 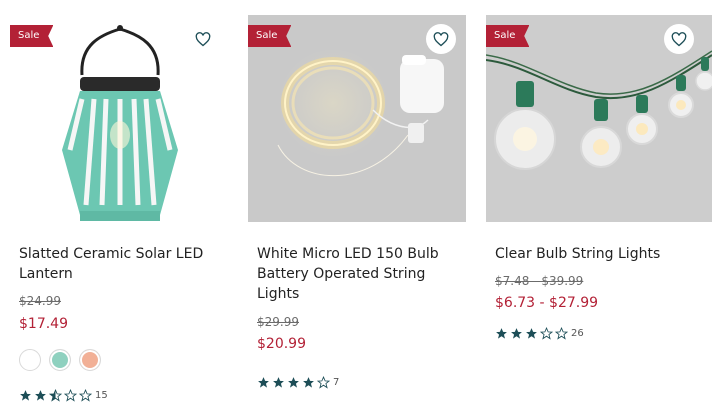 What do you see at coordinates (101, 395) in the screenshot?
I see `review-count: 15` at bounding box center [101, 395].